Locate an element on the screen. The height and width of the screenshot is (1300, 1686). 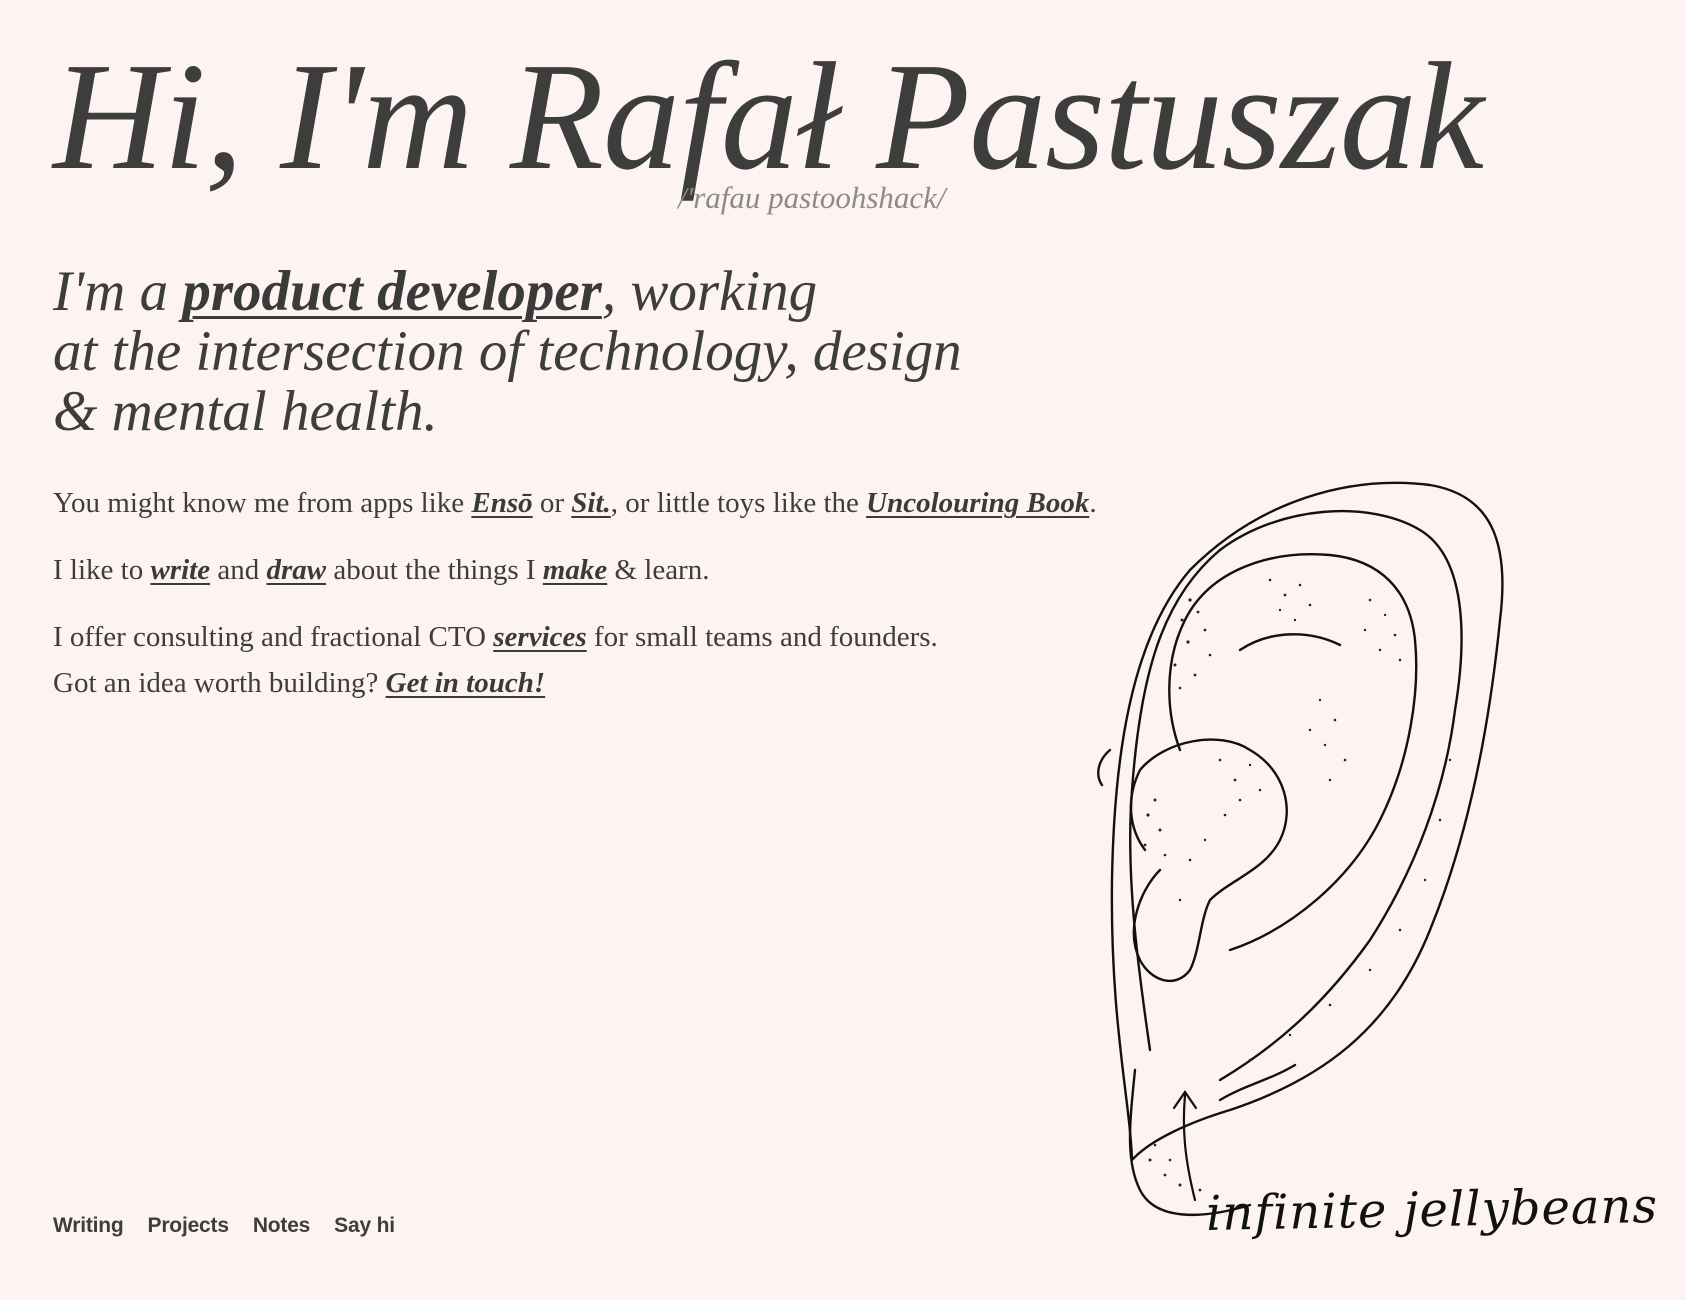
bio-text: You might know me from apps like is located at coordinates (262, 503).